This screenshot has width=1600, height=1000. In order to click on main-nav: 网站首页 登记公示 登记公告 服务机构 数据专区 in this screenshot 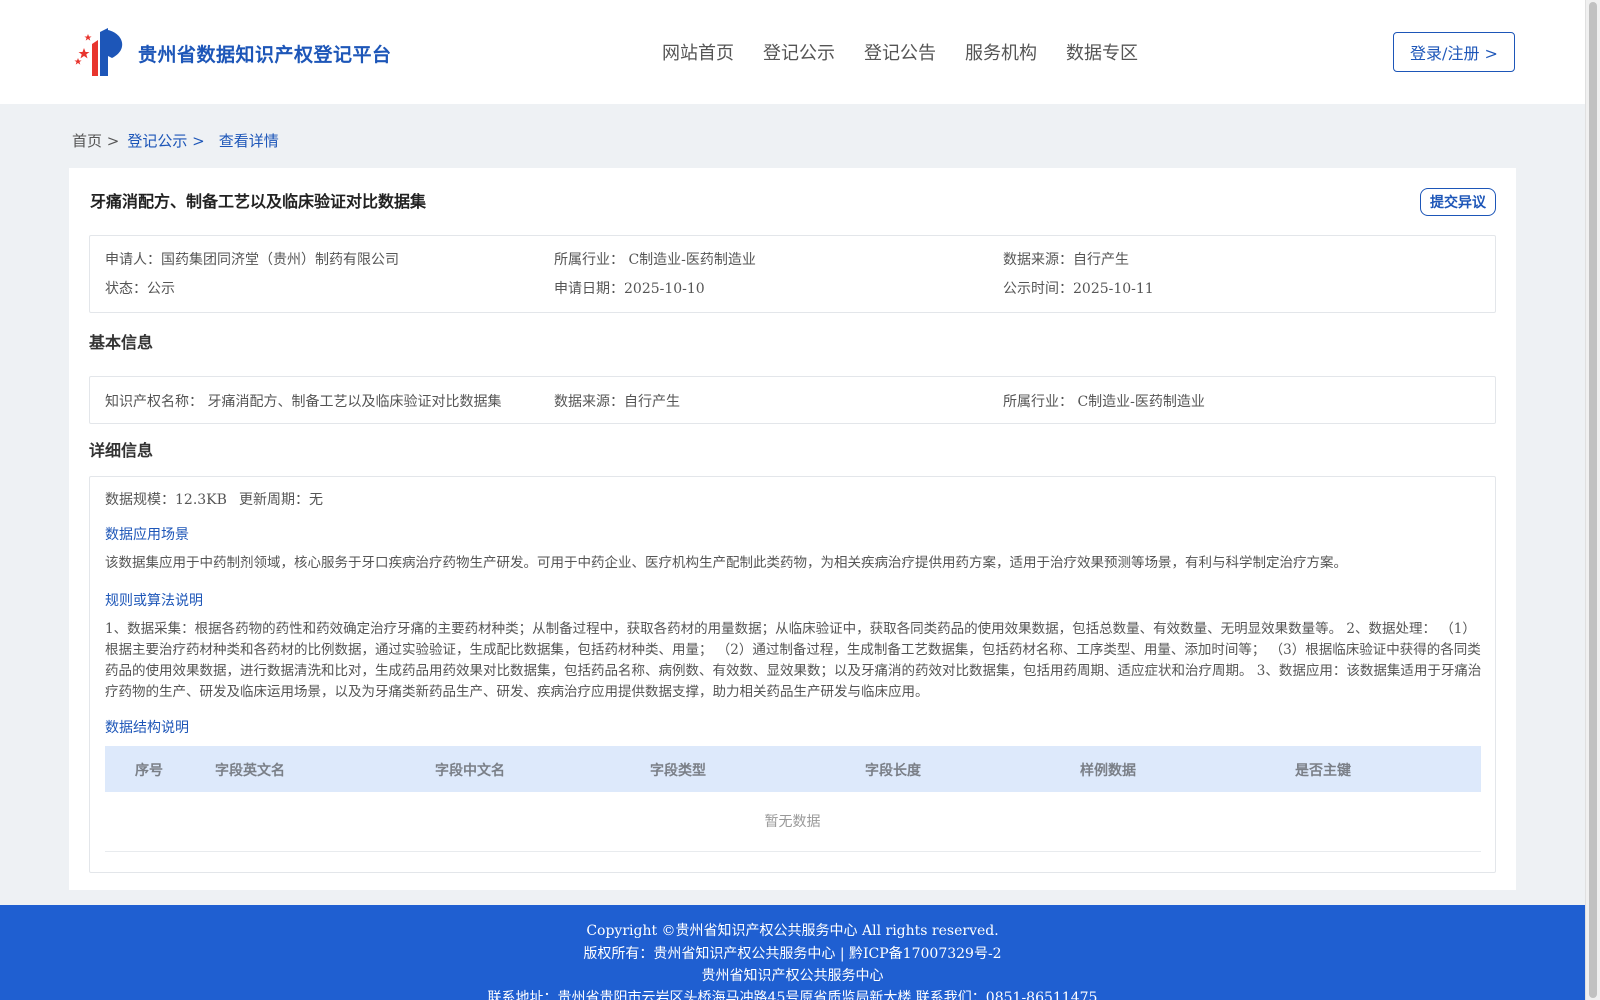, I will do `click(914, 52)`.